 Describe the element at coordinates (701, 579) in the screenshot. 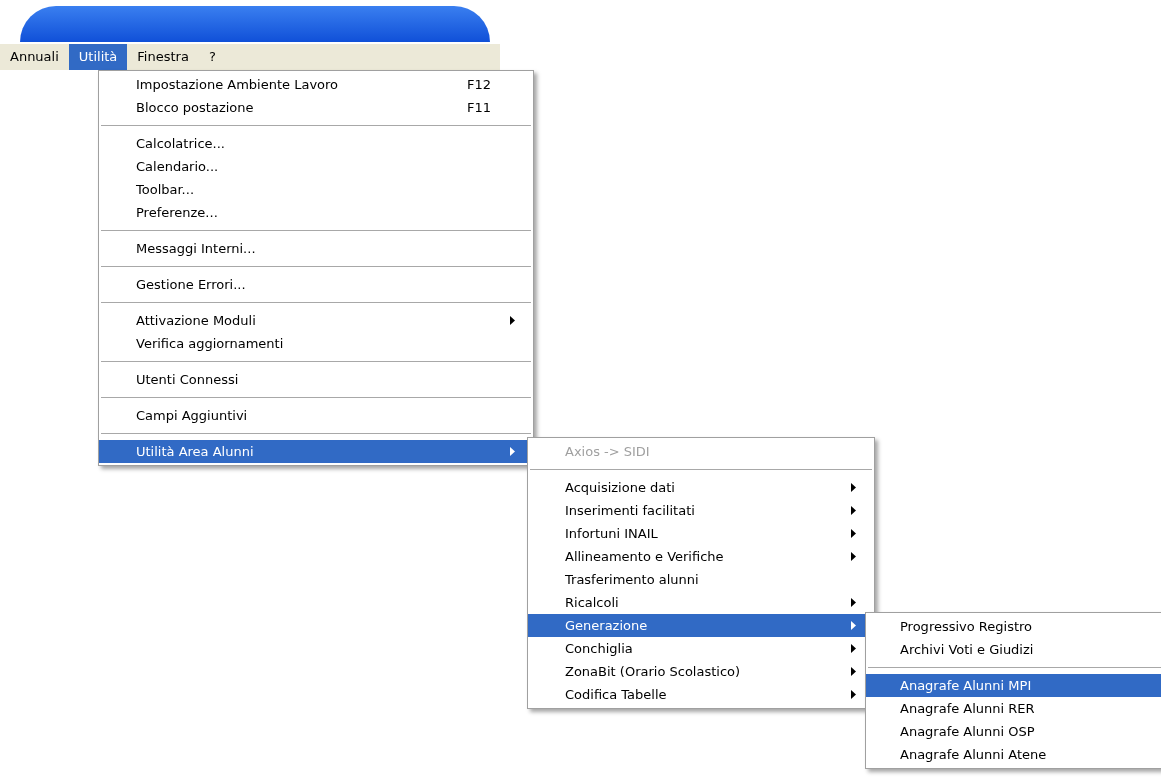

I see `menu-item: Trasferimento alunni` at that location.